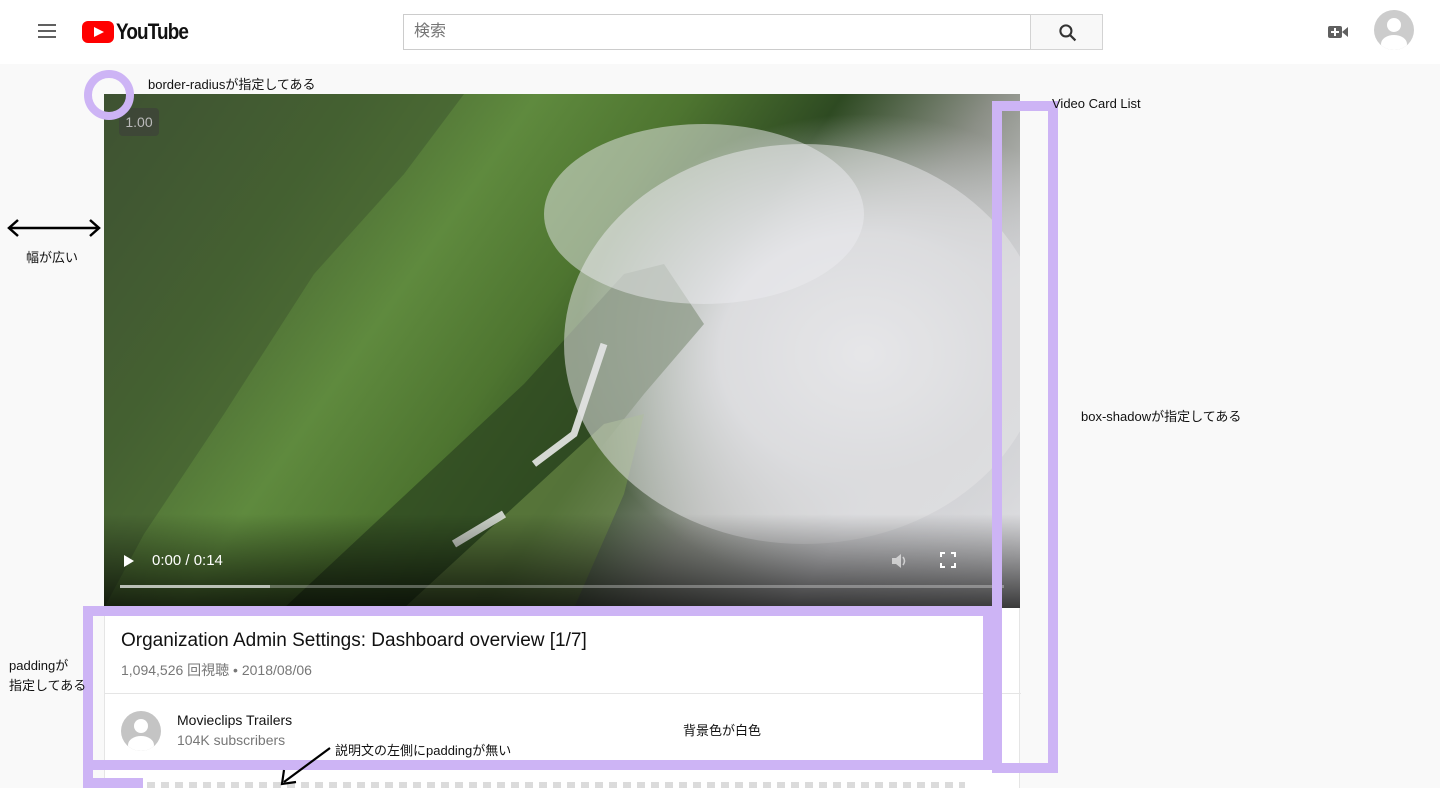 Image resolution: width=1440 pixels, height=788 pixels. I want to click on padding-marker-outer, so click(538, 688).